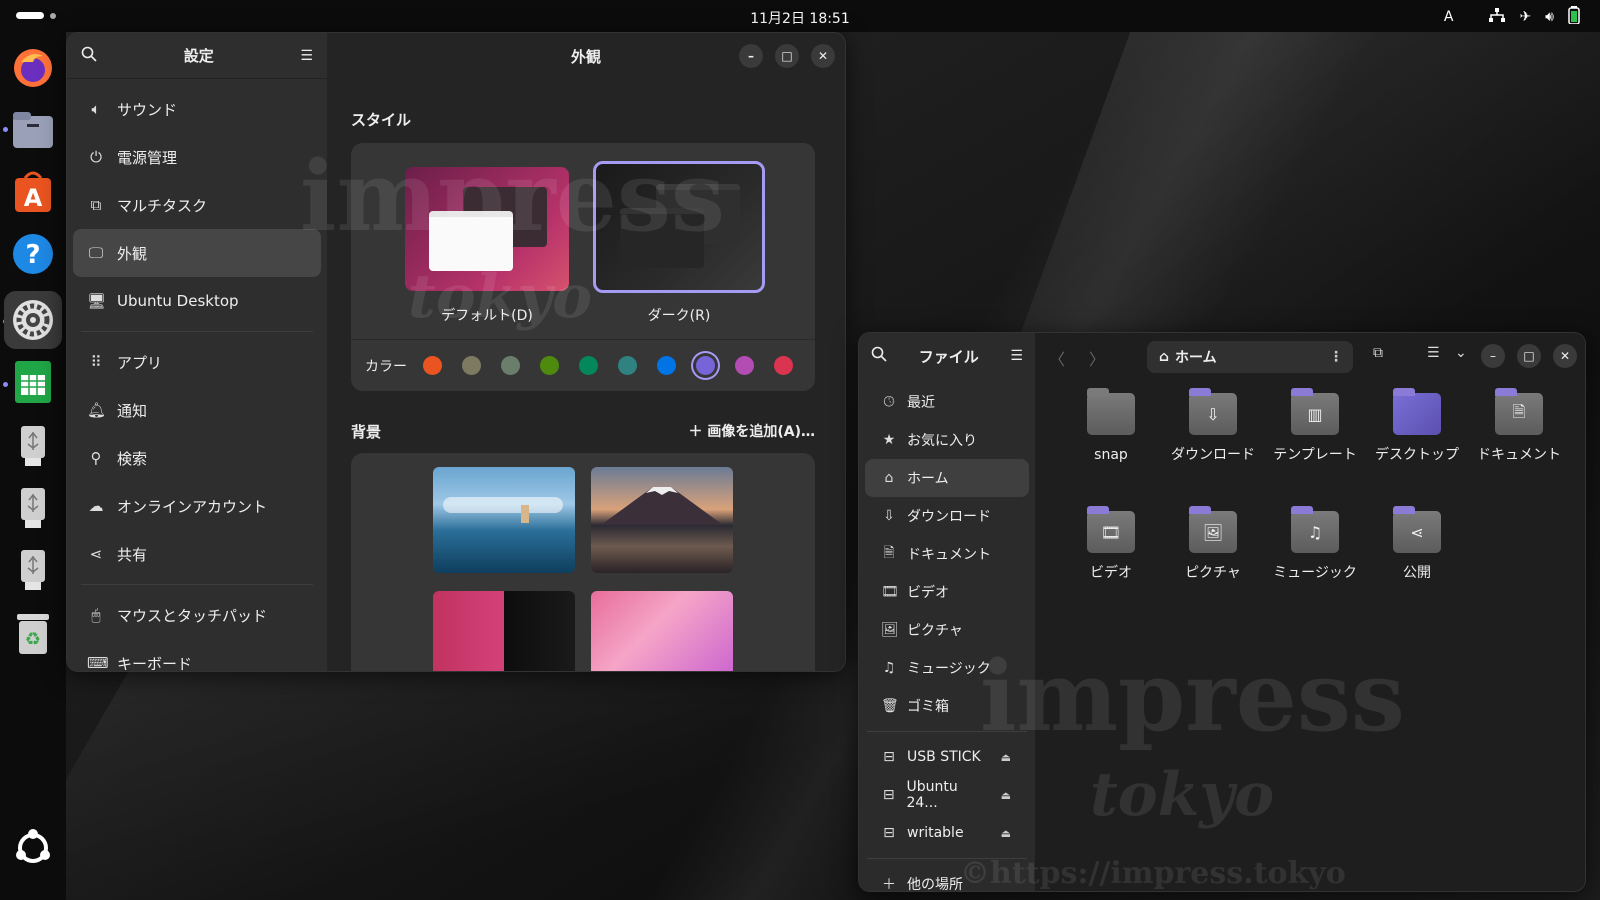 Image resolution: width=1600 pixels, height=900 pixels. What do you see at coordinates (33, 192) in the screenshot?
I see `app-center-icon: A` at bounding box center [33, 192].